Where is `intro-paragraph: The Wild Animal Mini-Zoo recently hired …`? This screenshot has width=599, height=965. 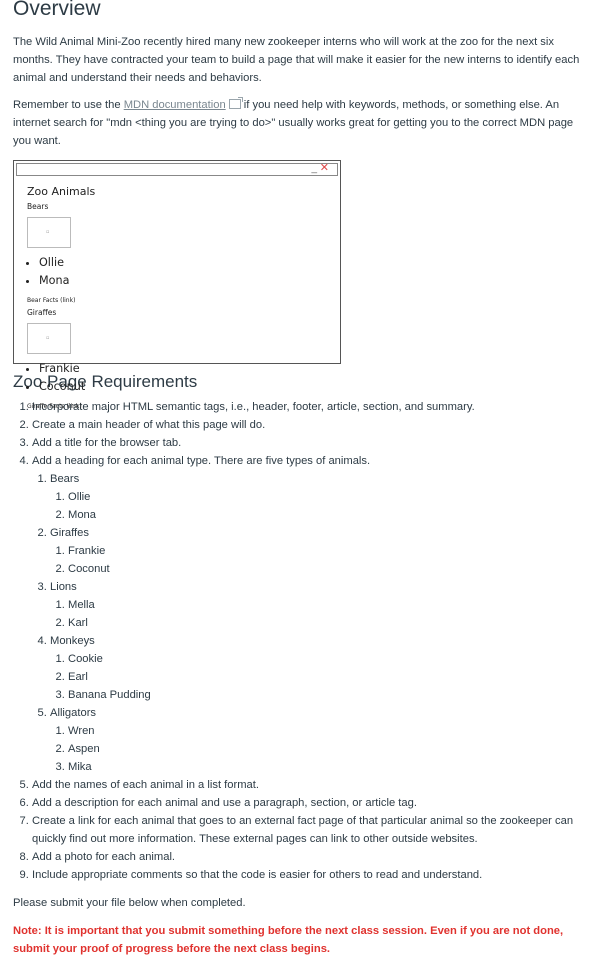
intro-paragraph: The Wild Animal Mini-Zoo recently hired … is located at coordinates (296, 60).